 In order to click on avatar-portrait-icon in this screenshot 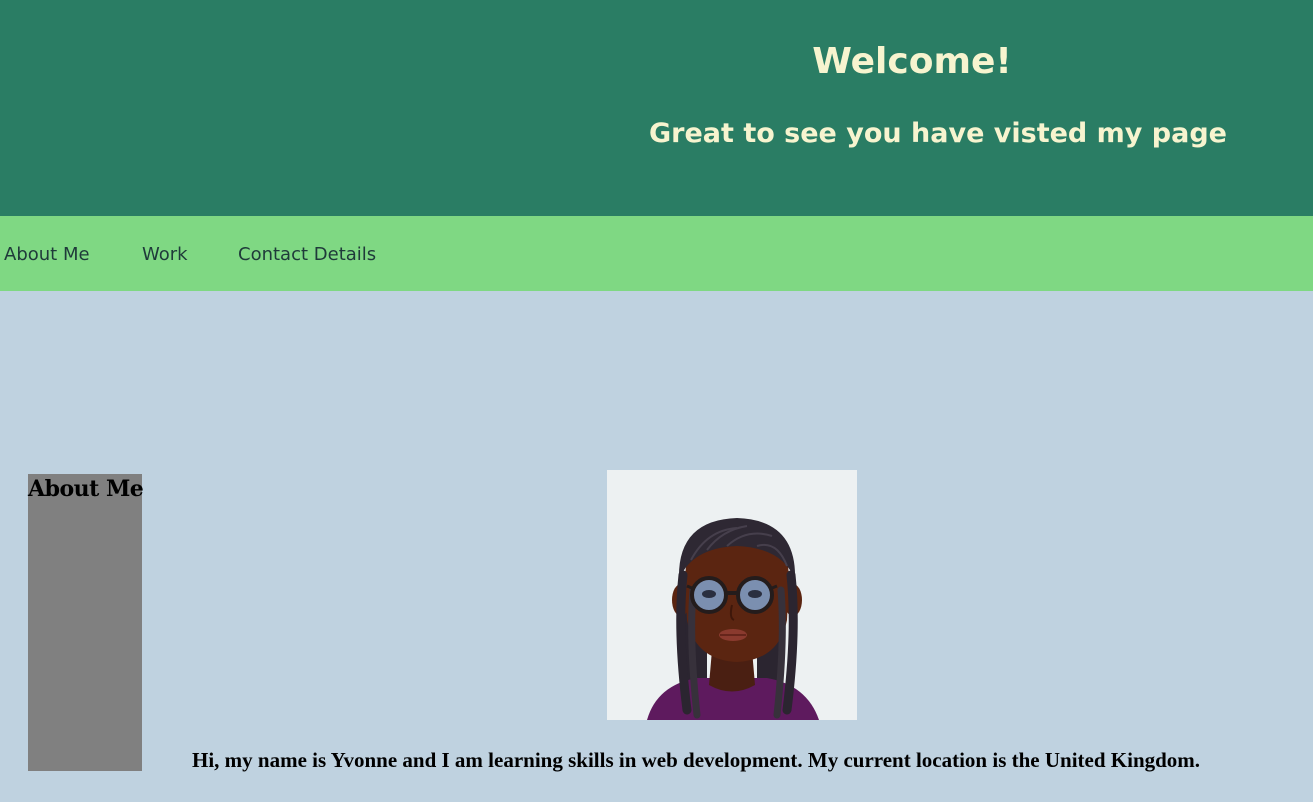, I will do `click(733, 619)`.